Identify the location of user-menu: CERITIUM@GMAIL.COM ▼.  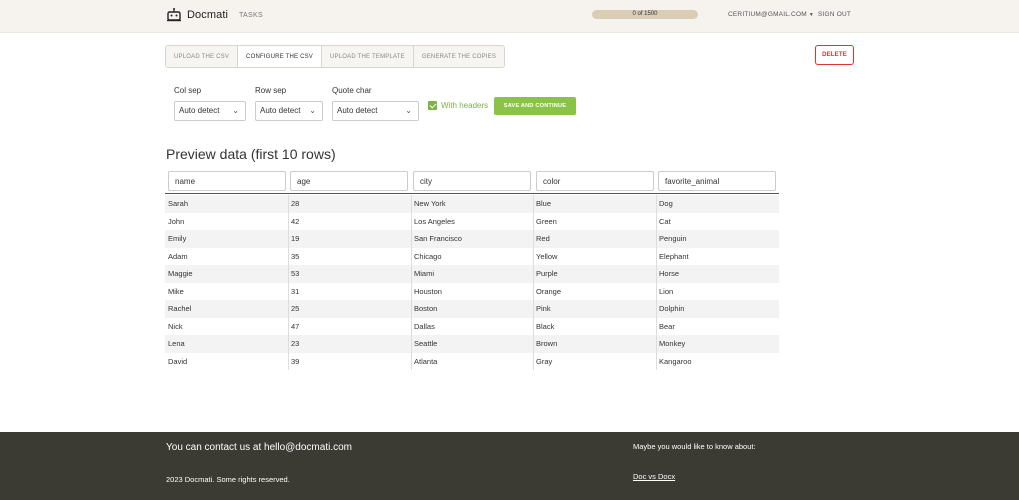
(771, 14).